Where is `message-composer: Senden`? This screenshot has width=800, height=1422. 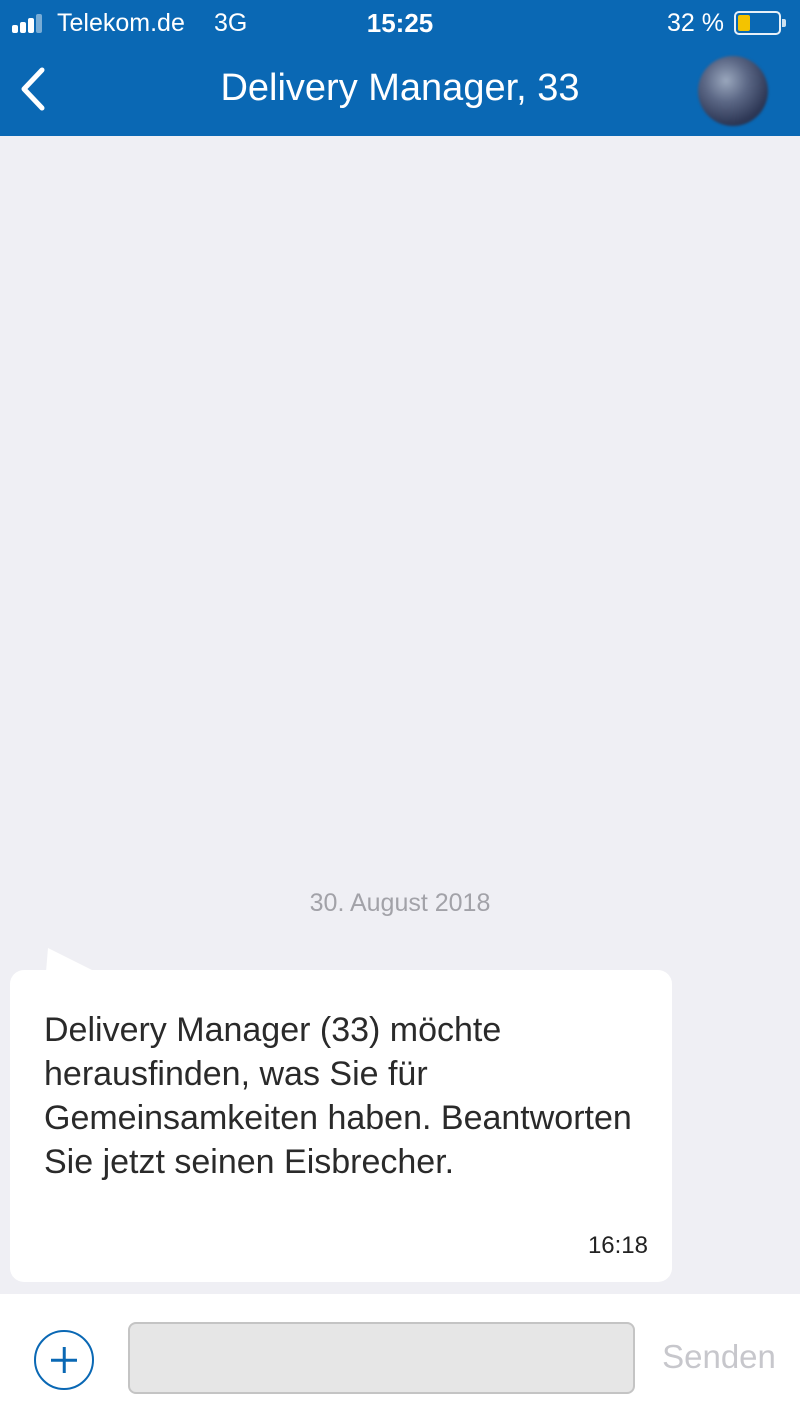 message-composer: Senden is located at coordinates (400, 1358).